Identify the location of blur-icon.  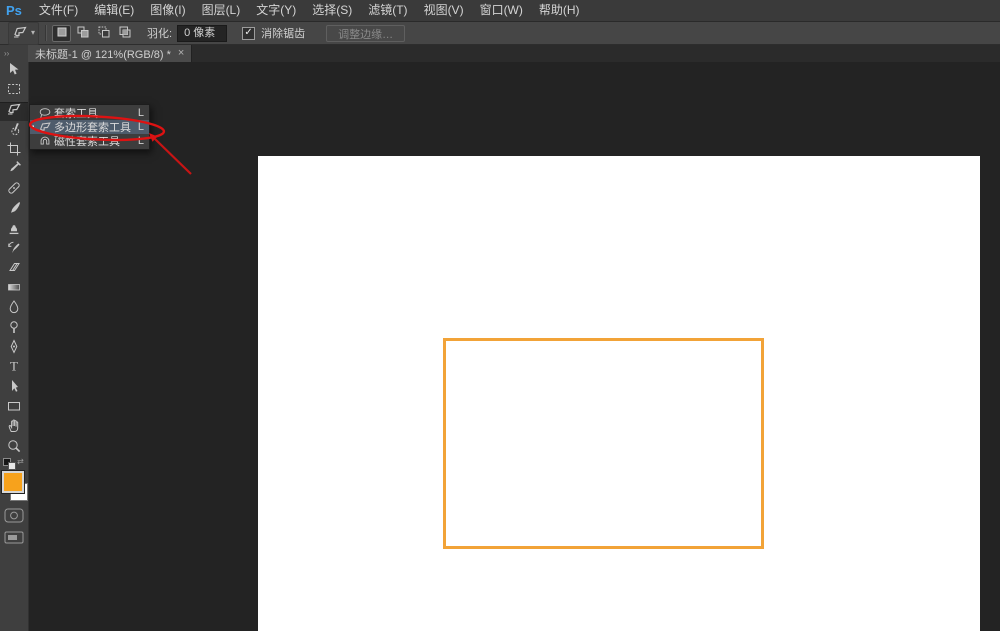
(14, 309).